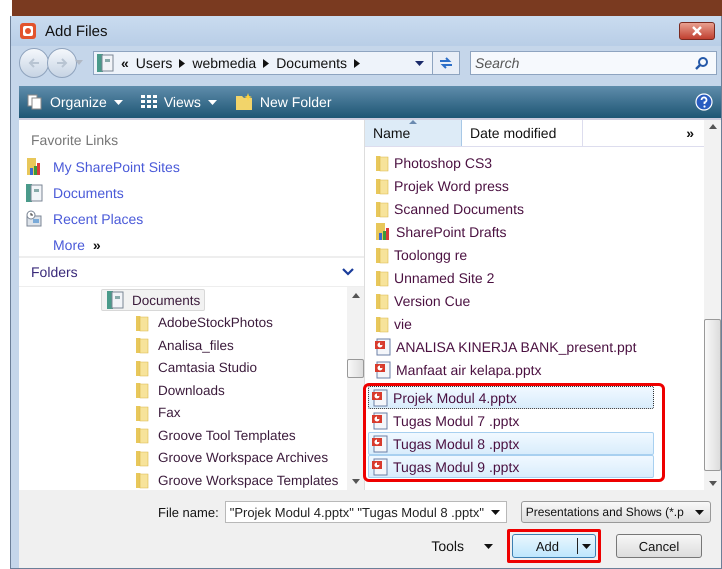  I want to click on breadcrumb-item: Users, so click(154, 63).